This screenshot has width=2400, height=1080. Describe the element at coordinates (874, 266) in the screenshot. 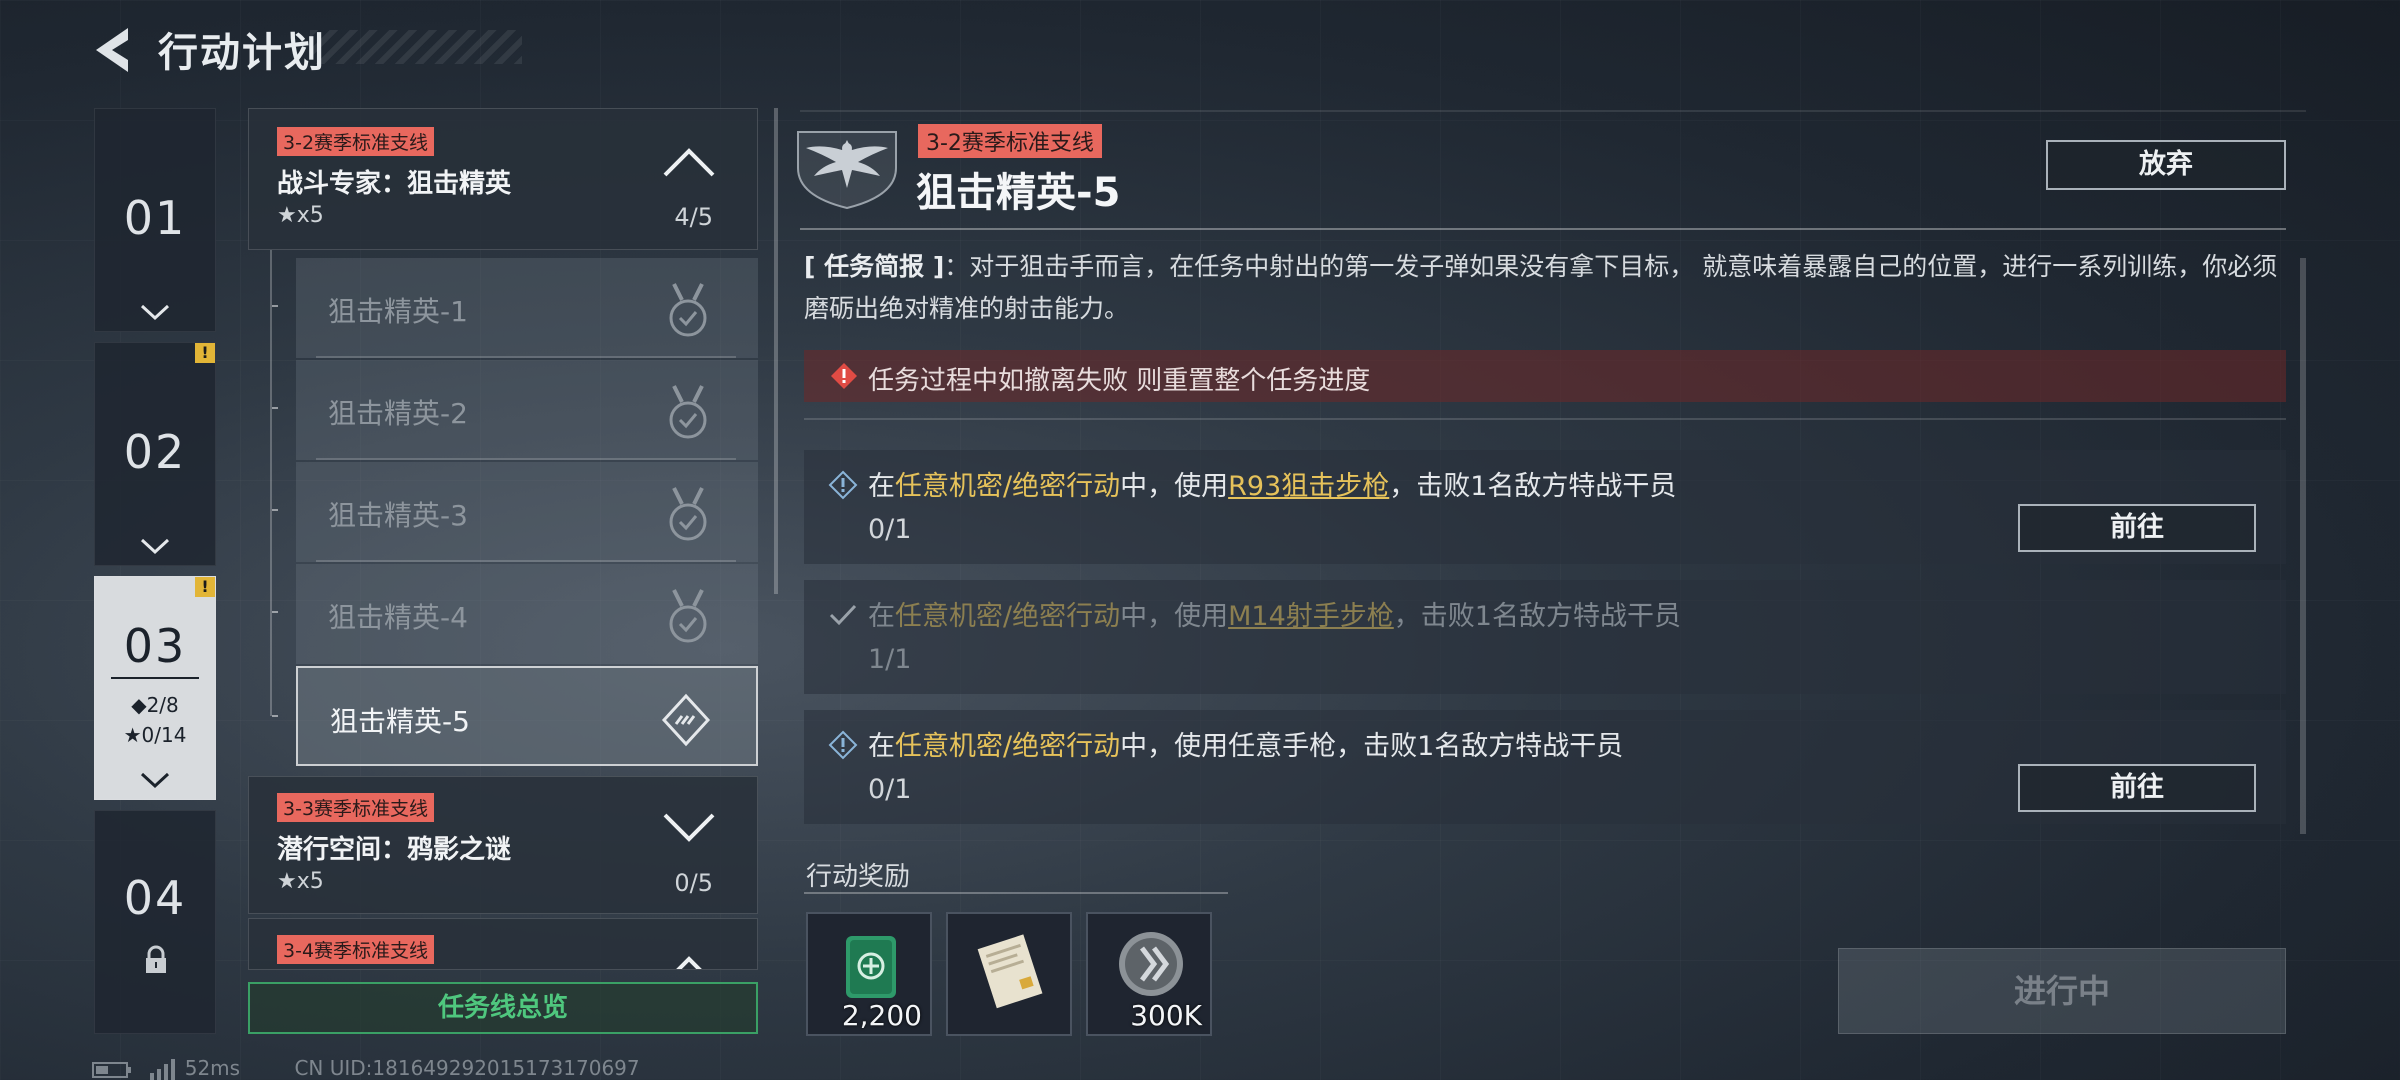

I see `brief-heading: [ 任务简报 ]` at that location.